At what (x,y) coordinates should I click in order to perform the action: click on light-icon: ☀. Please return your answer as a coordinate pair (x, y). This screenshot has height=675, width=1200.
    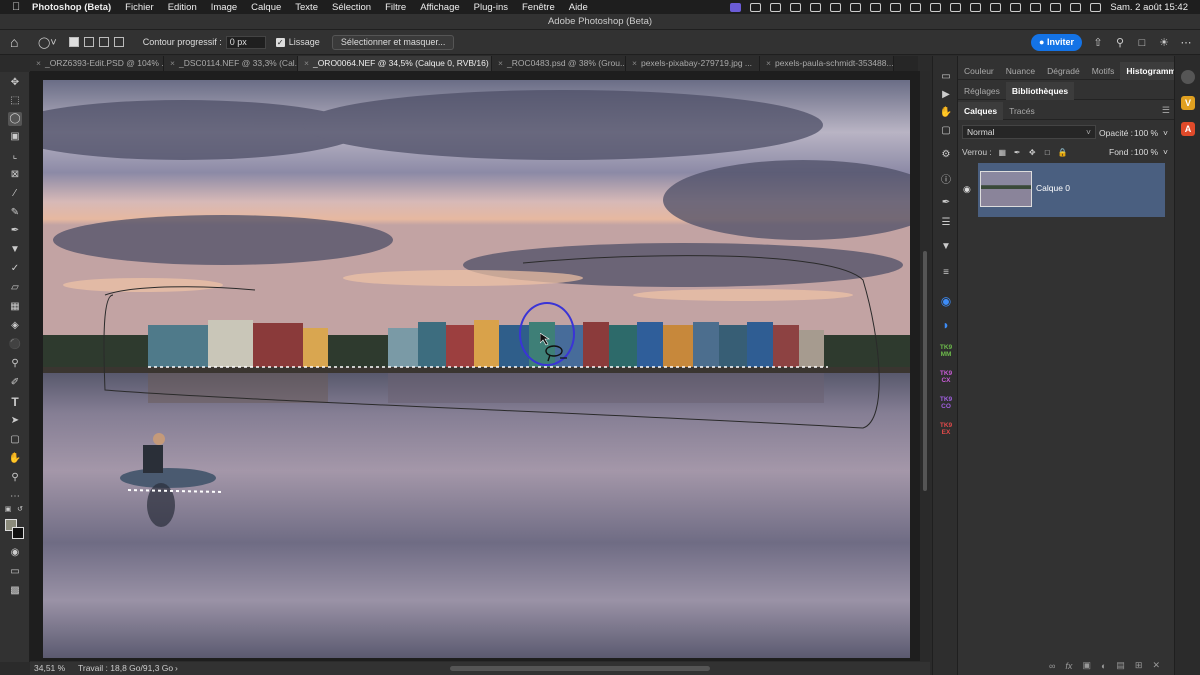
    Looking at the image, I should click on (1164, 43).